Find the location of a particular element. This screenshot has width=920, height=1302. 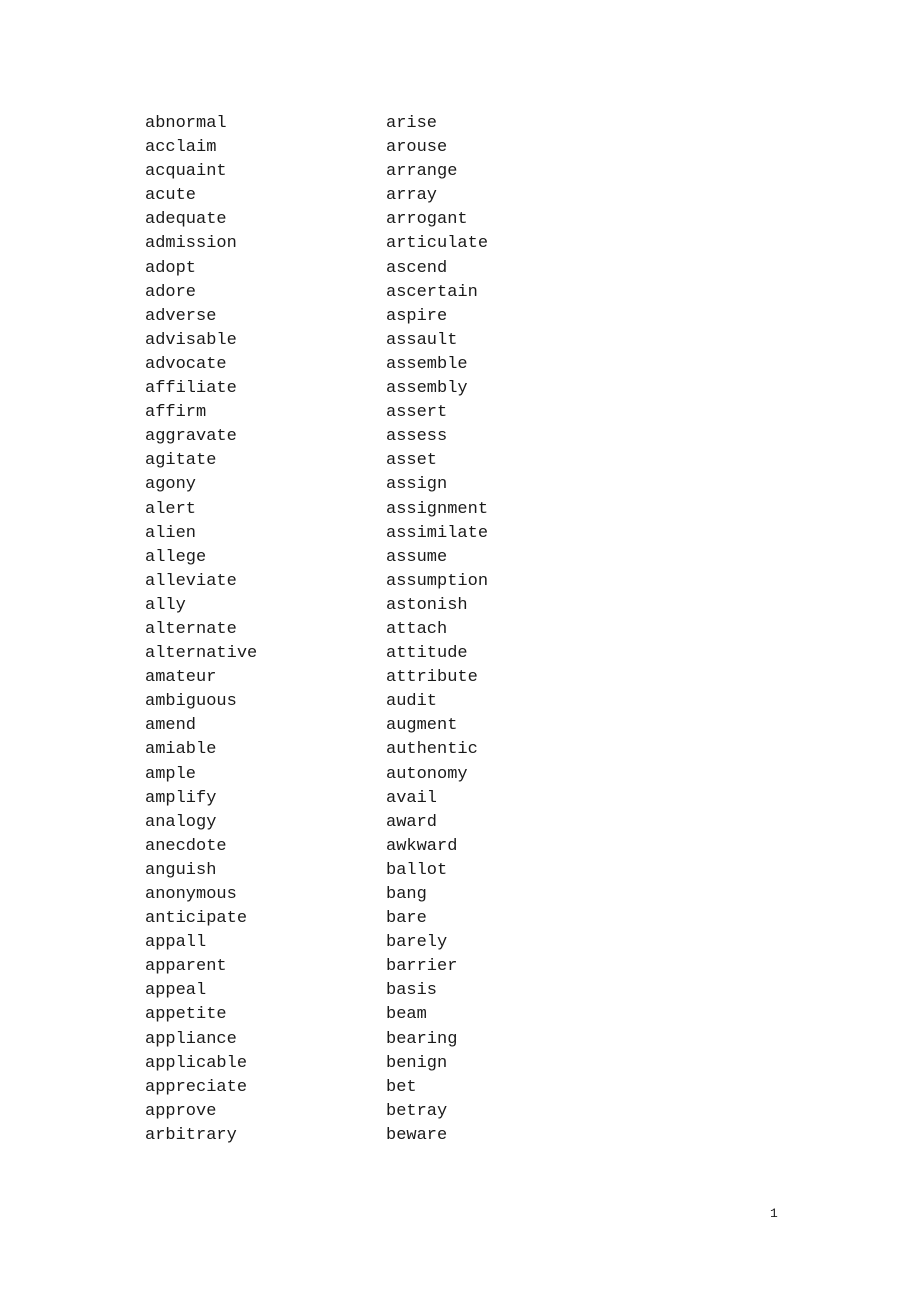

vocabulary-word: articulate is located at coordinates (437, 244).